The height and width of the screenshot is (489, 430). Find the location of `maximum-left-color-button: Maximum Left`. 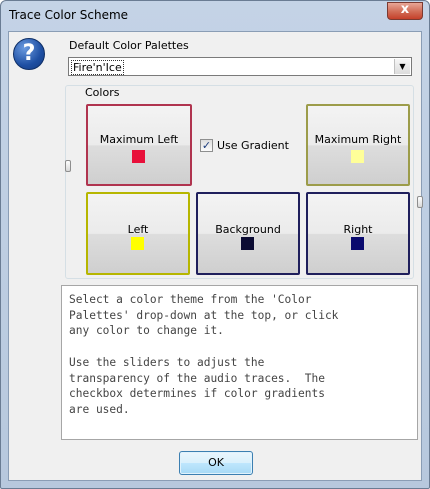

maximum-left-color-button: Maximum Left is located at coordinates (139, 145).